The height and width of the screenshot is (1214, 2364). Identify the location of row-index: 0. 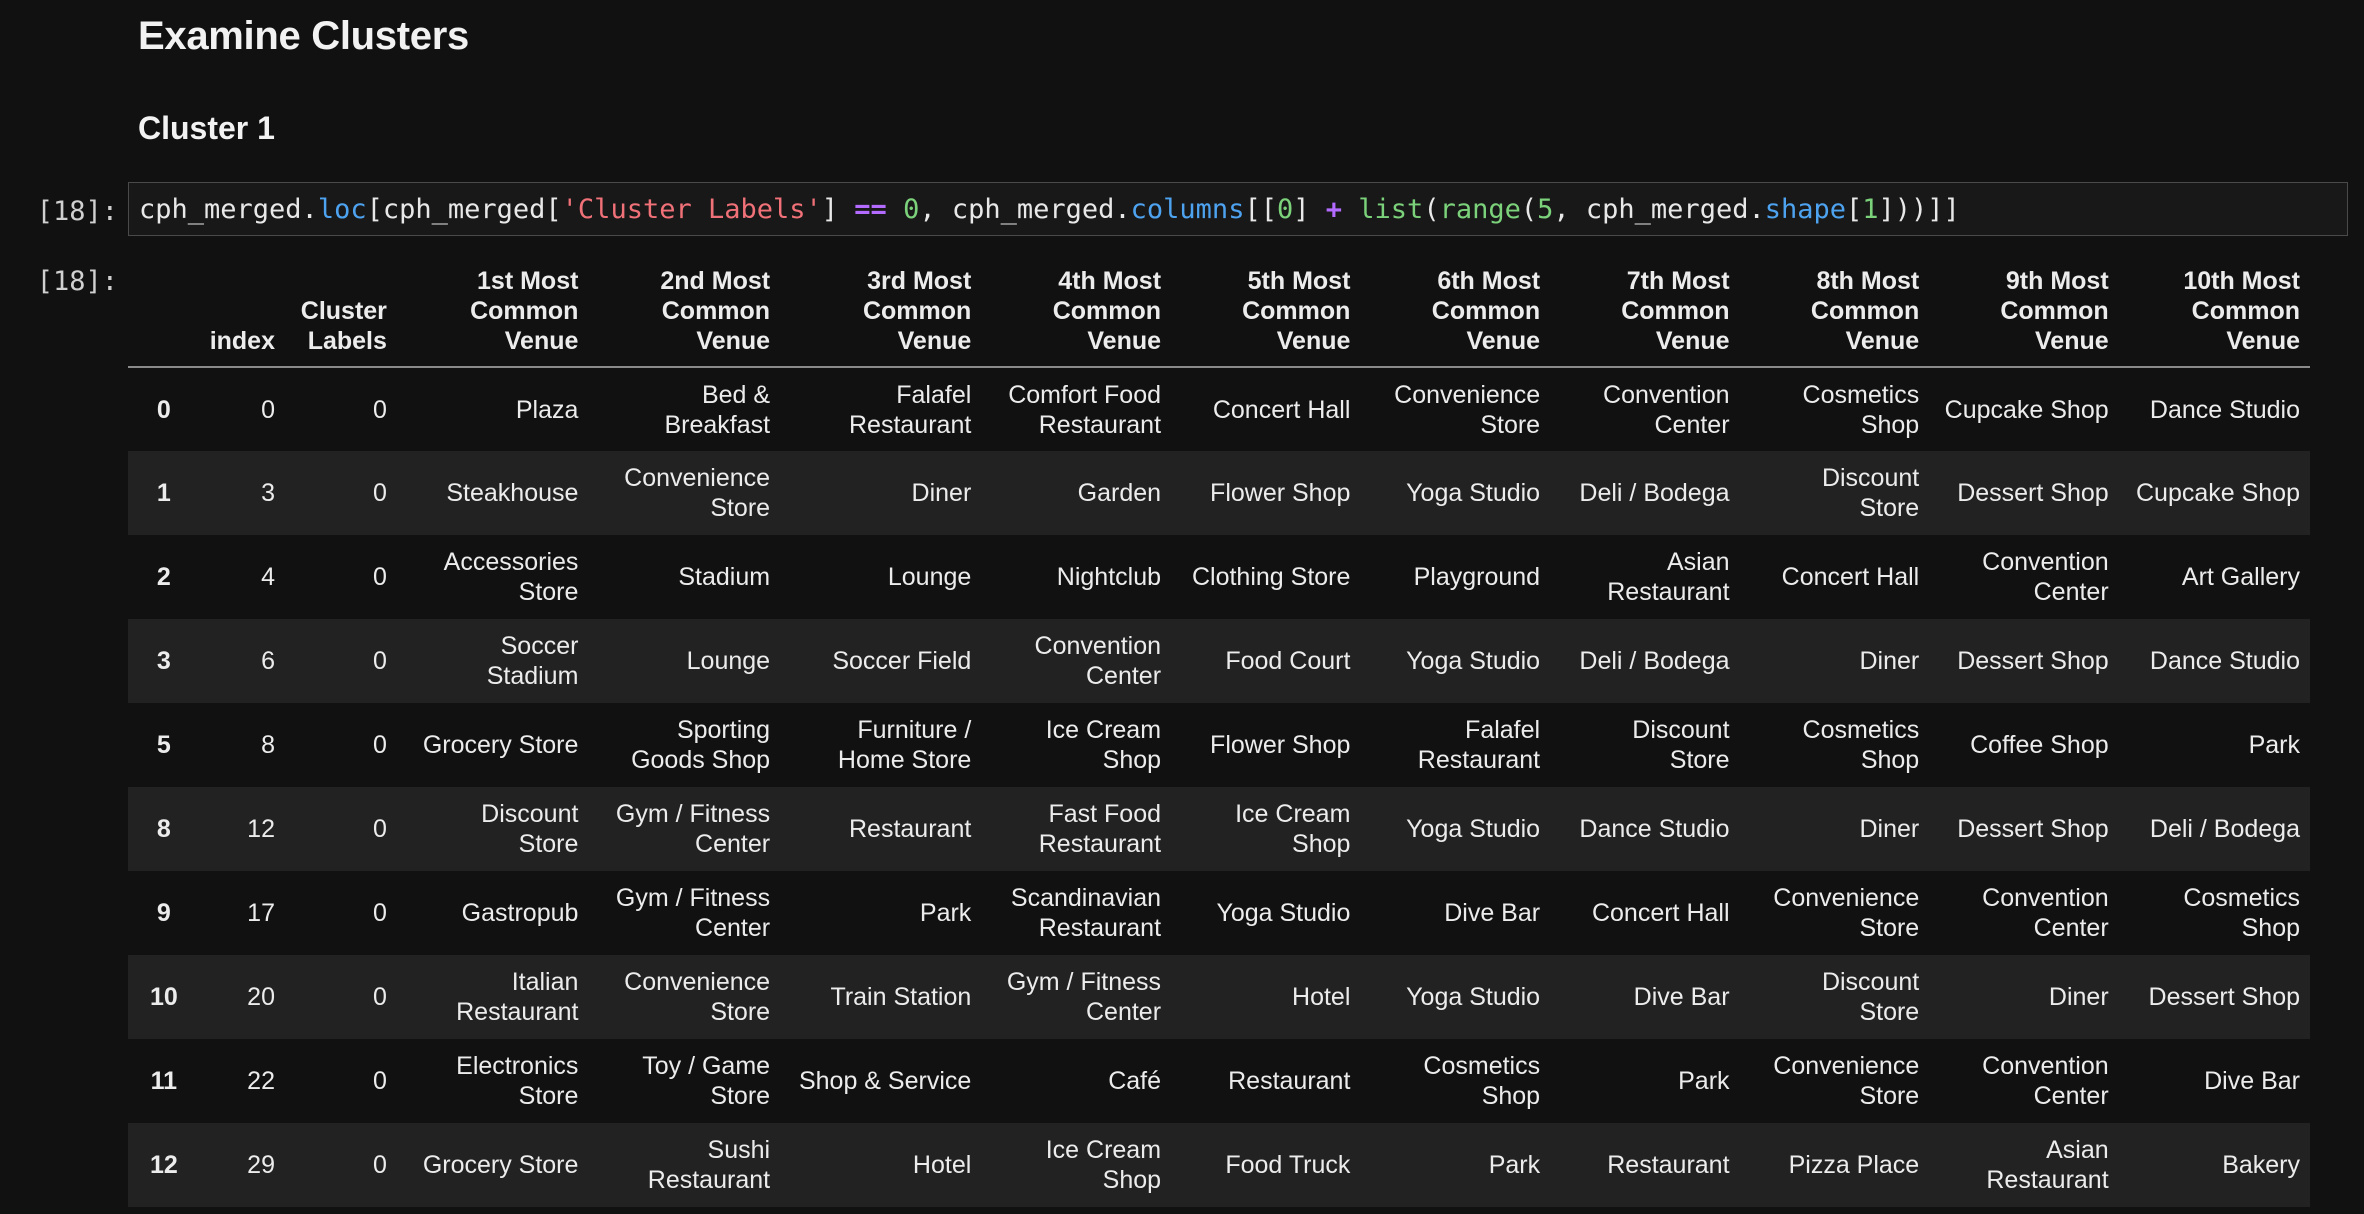
(163, 409).